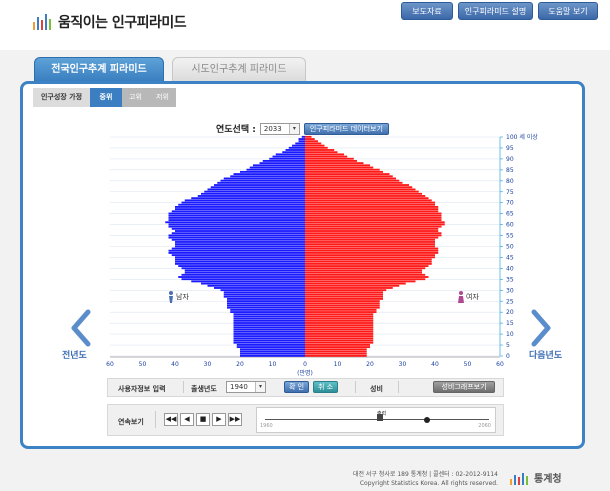  I want to click on age-tick-label: 75, so click(510, 192).